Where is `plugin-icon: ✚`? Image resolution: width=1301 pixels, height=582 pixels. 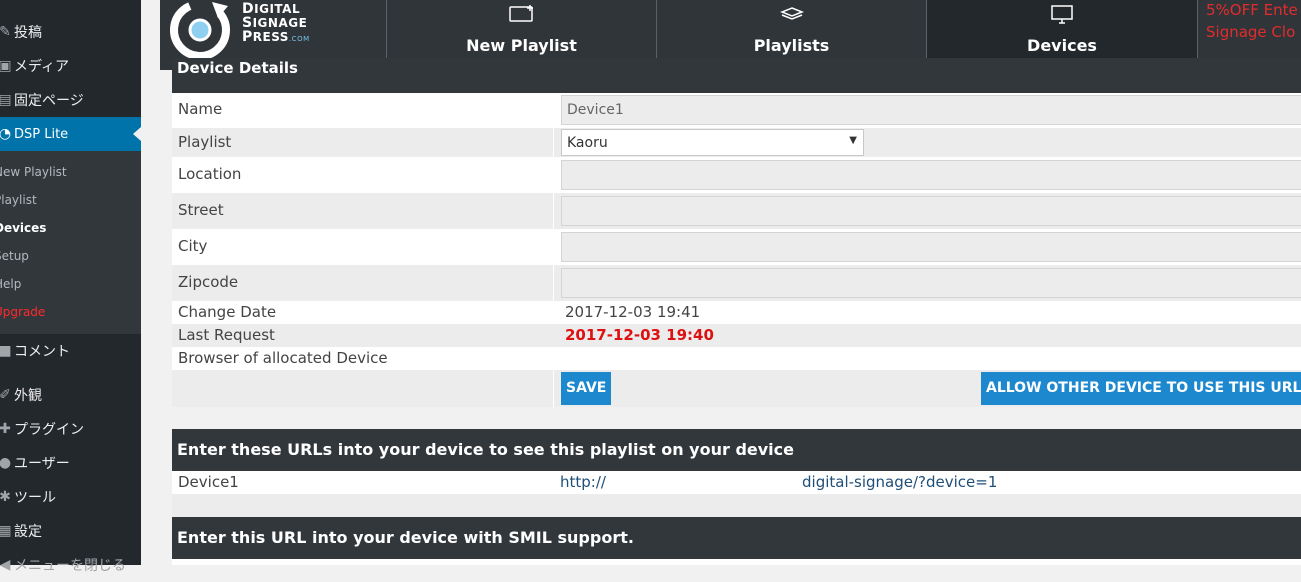
plugin-icon: ✚ is located at coordinates (5, 429).